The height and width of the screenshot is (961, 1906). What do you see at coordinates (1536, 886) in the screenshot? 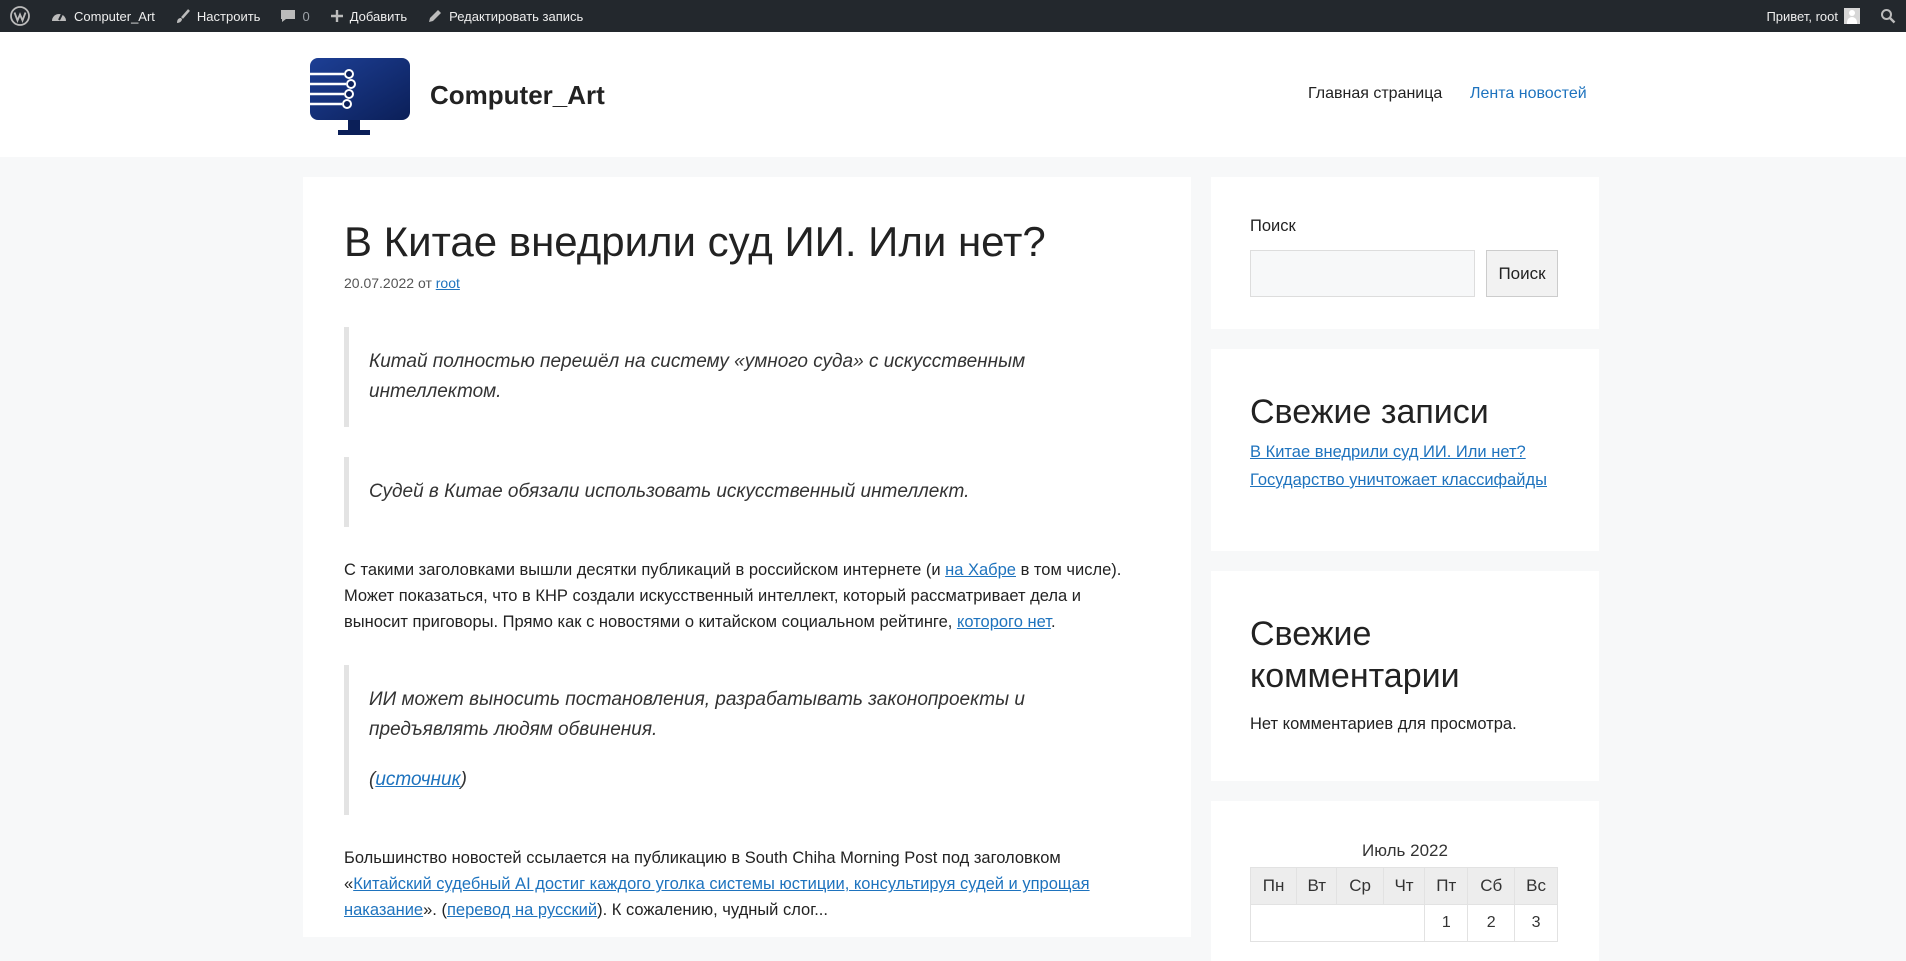
I see `weekday-header: Вс` at bounding box center [1536, 886].